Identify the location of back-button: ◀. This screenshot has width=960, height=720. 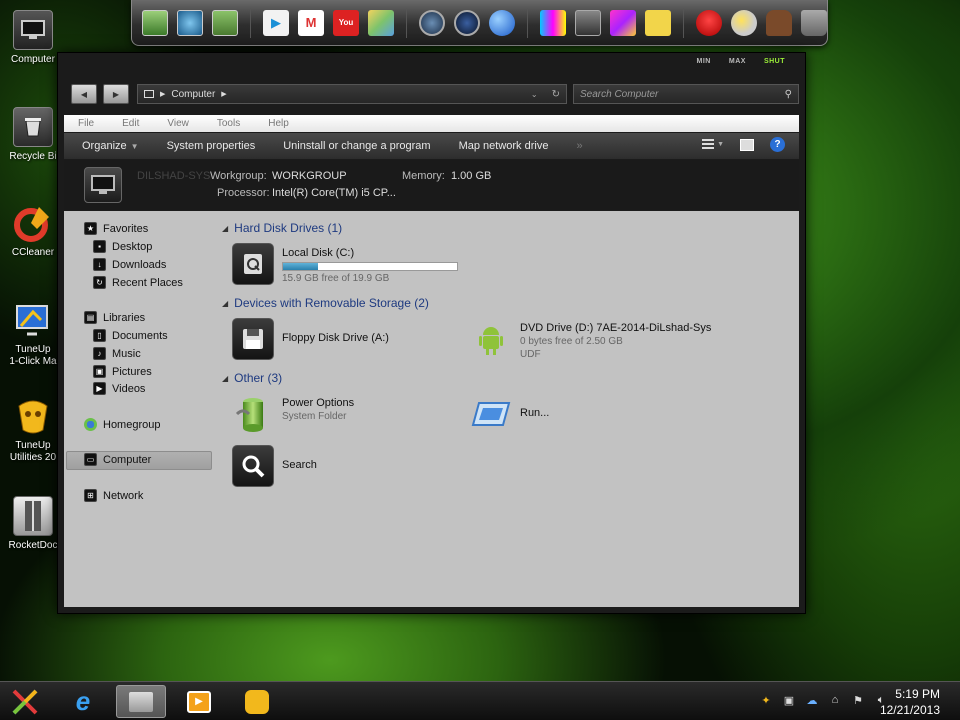
(84, 94).